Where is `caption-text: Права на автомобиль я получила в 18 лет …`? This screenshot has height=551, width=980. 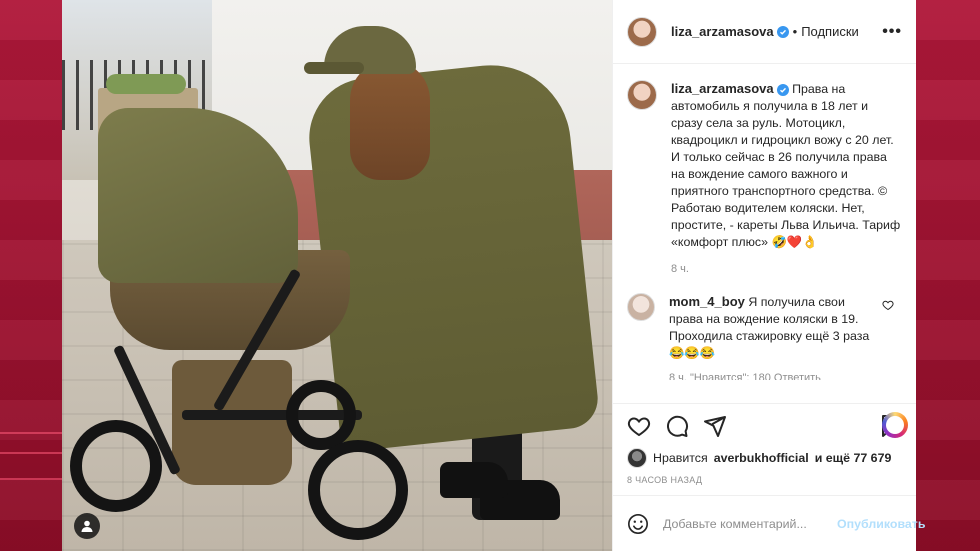
caption-text: Права на автомобиль я получила в 18 лет … is located at coordinates (786, 165).